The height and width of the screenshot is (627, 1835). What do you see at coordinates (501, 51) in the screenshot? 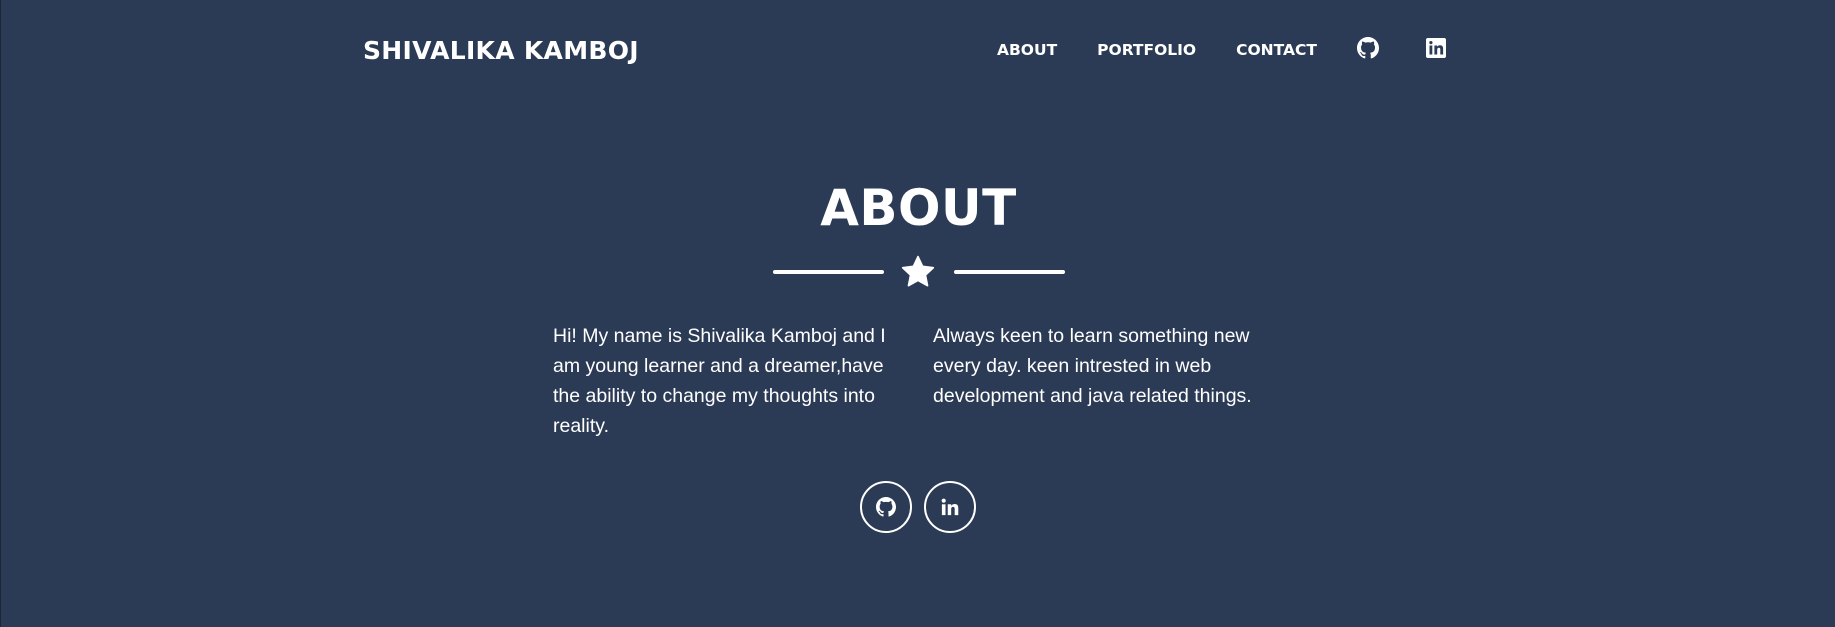
I see `brand-logo-text: SHIVALIKA KAMBOJ` at bounding box center [501, 51].